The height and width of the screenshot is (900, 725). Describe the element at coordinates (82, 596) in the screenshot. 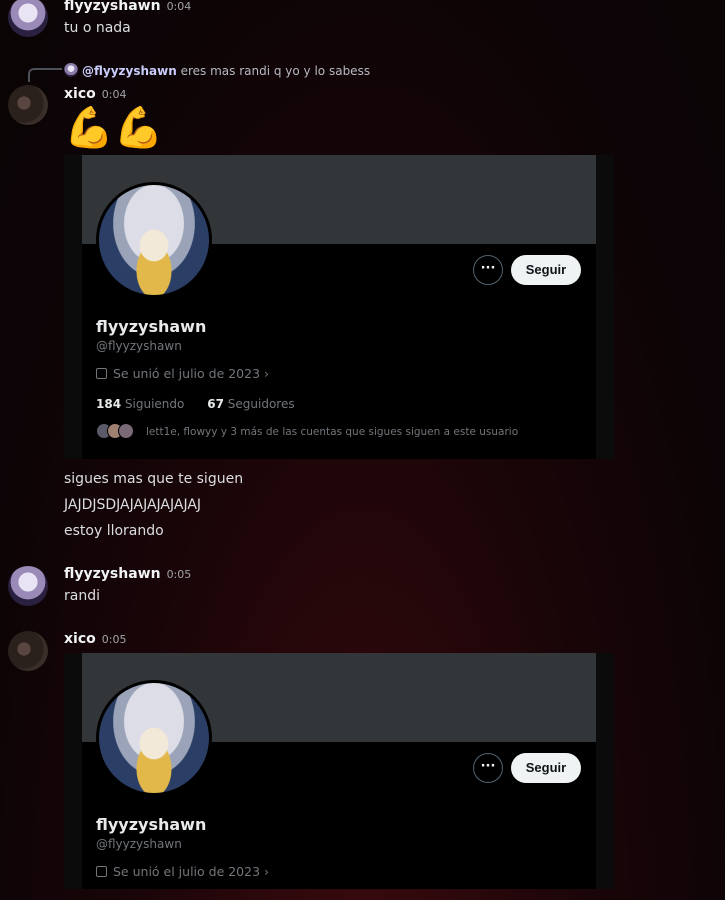

I see `message-text: randi` at that location.